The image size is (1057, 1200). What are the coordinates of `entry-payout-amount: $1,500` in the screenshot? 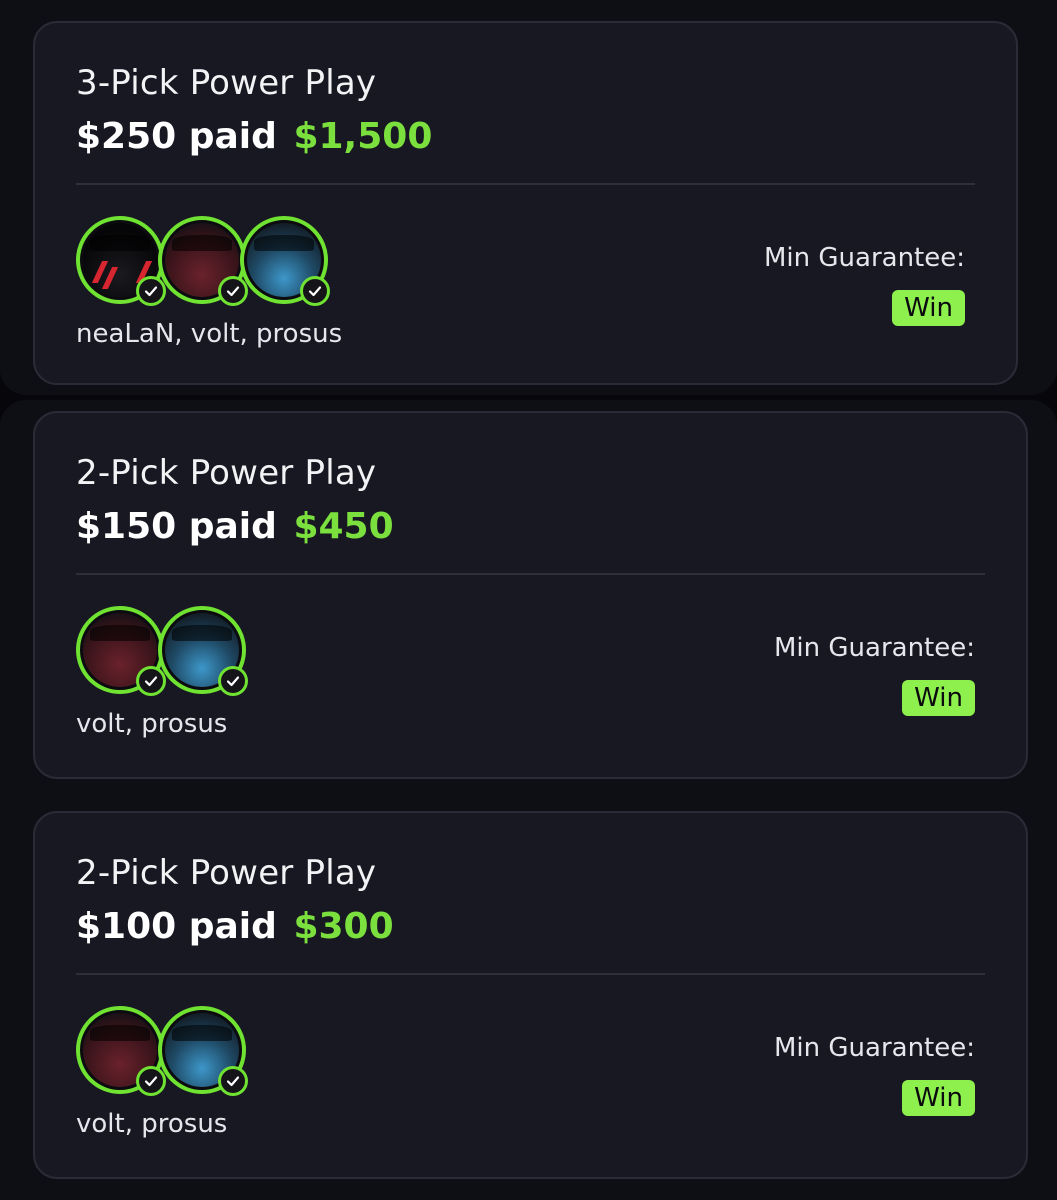 It's located at (363, 136).